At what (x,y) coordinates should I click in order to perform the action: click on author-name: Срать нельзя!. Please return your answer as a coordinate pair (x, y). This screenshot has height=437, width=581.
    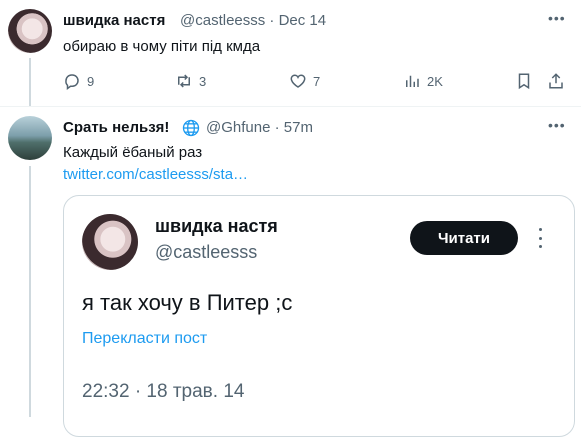
    Looking at the image, I should click on (116, 127).